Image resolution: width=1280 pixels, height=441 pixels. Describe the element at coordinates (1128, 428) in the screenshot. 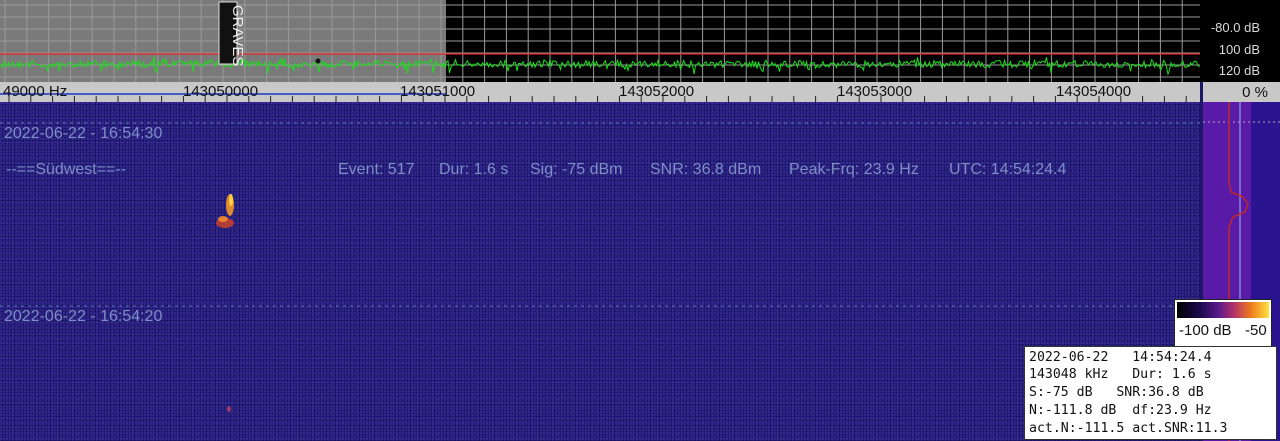

I see `info-line-actual: act.N:-111.5 act.SNR:11.3` at that location.